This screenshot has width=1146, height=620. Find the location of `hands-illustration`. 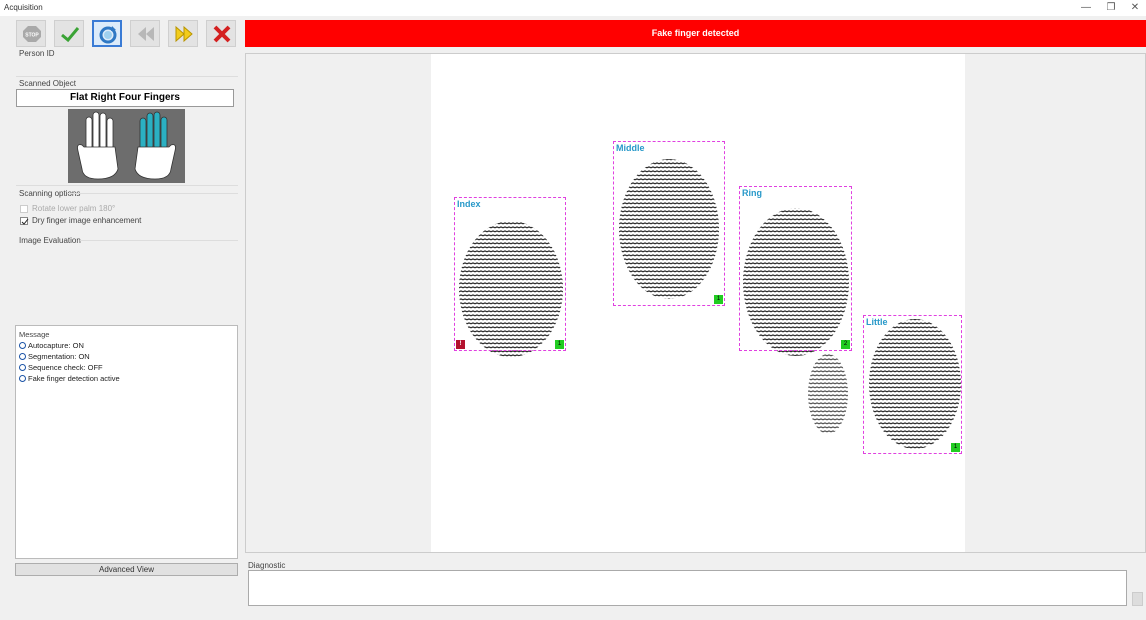

hands-illustration is located at coordinates (126, 146).